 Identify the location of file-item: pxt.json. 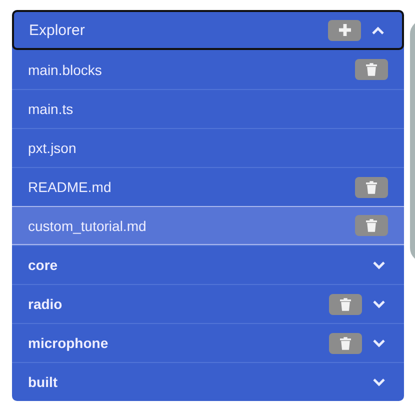
(208, 147).